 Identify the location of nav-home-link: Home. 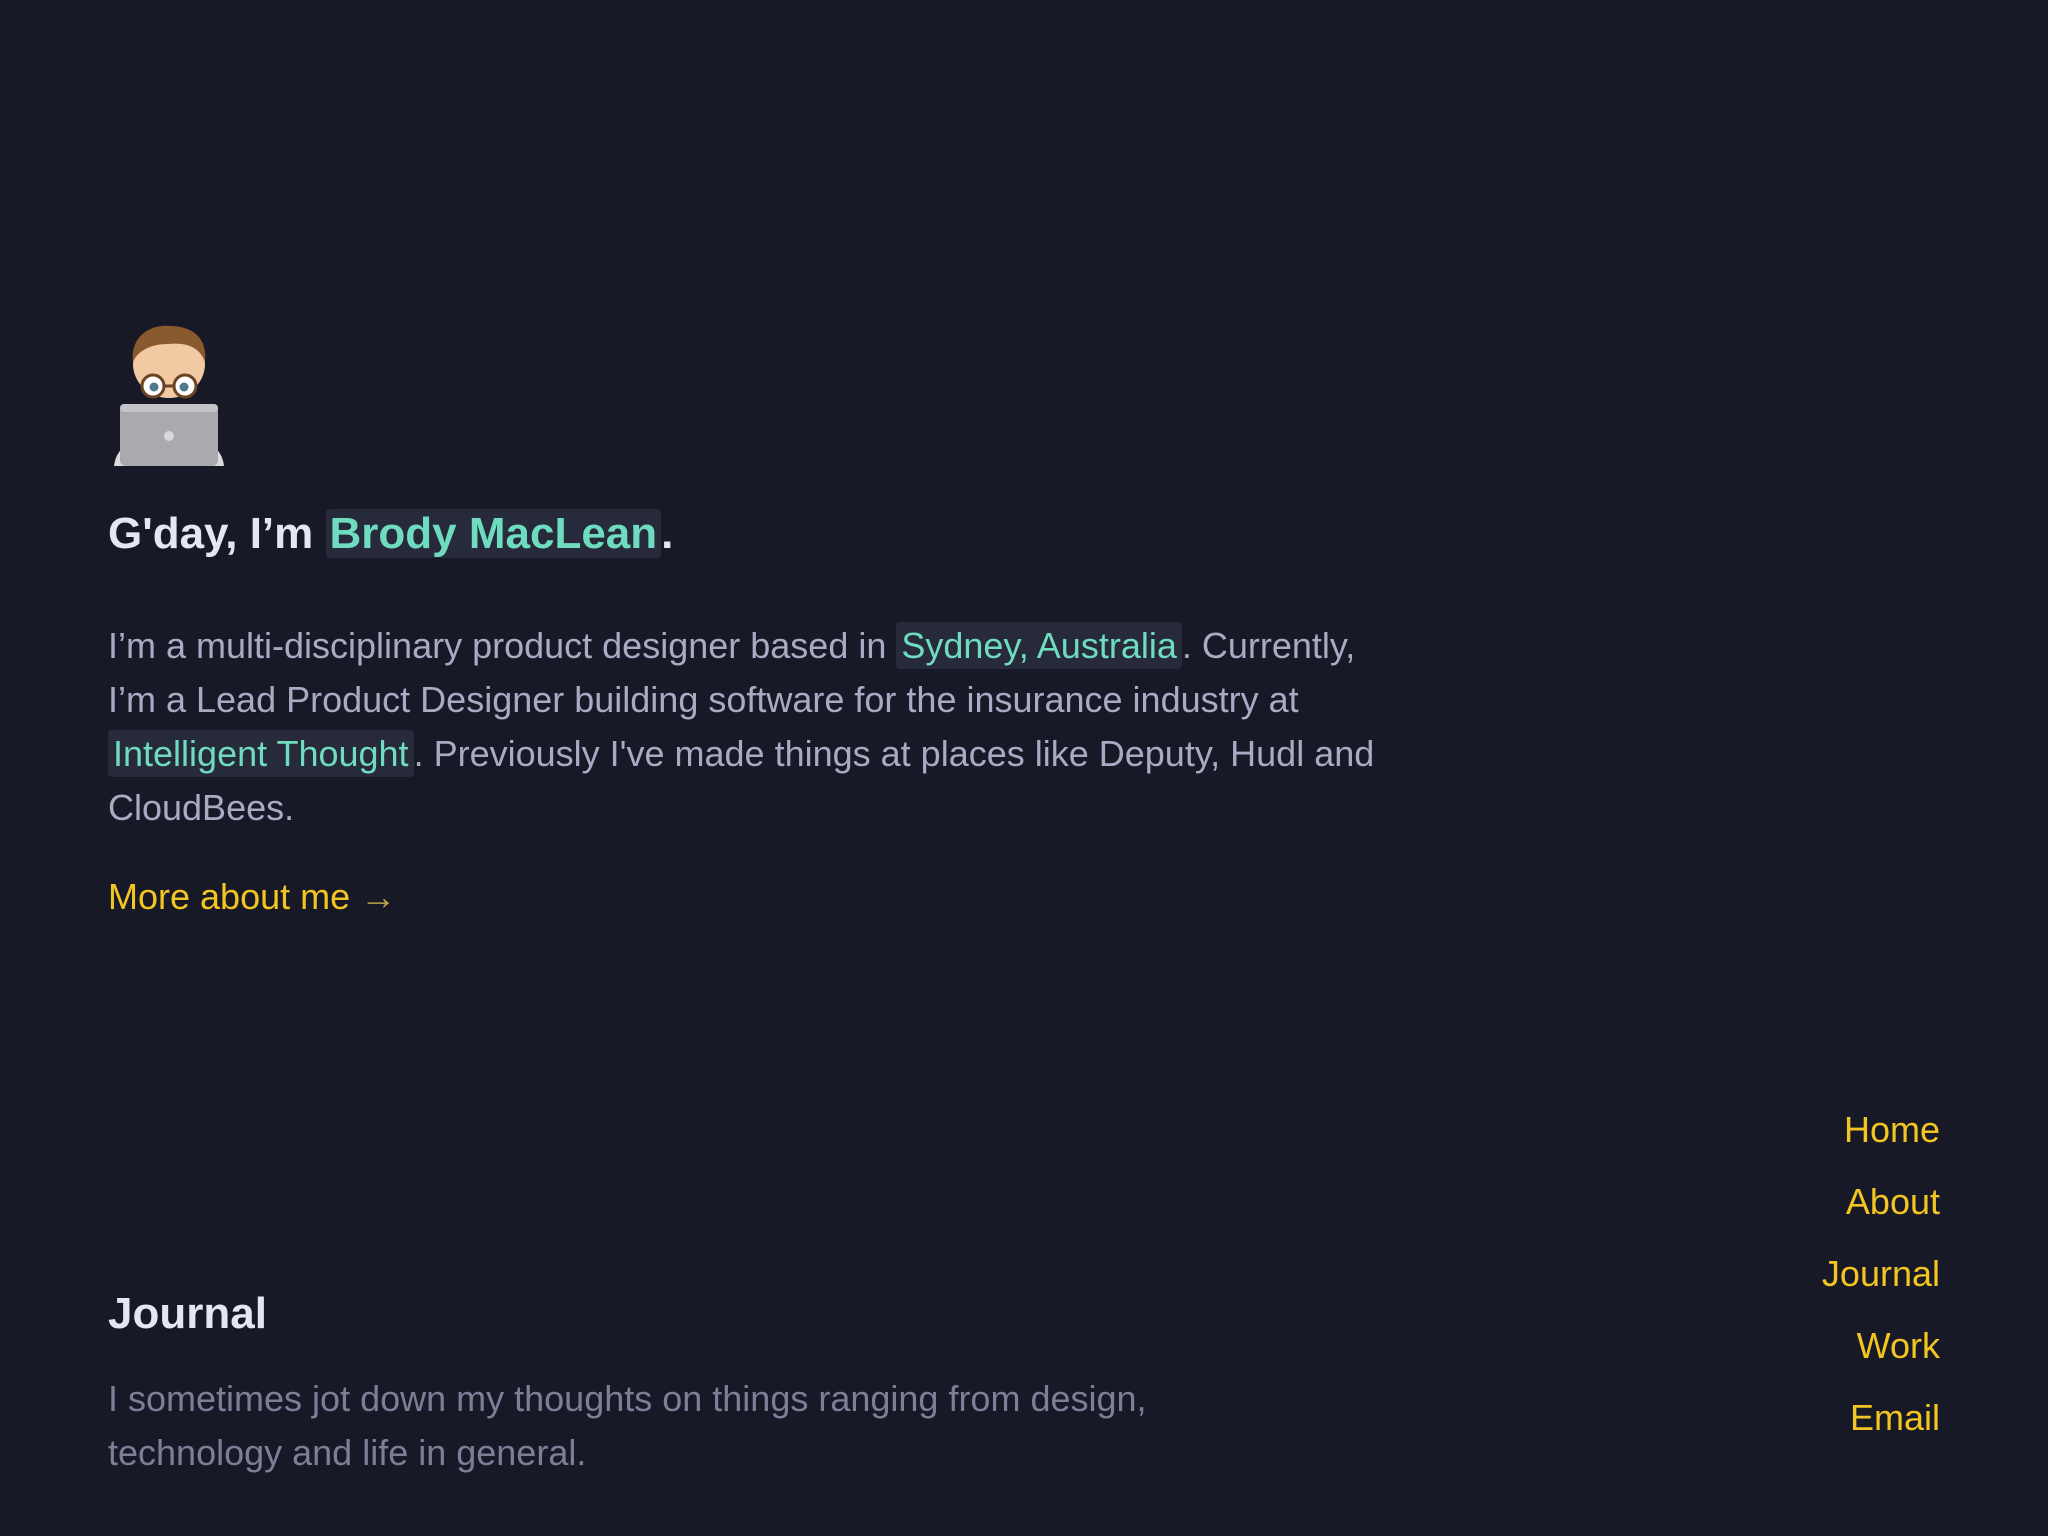
(1881, 1130).